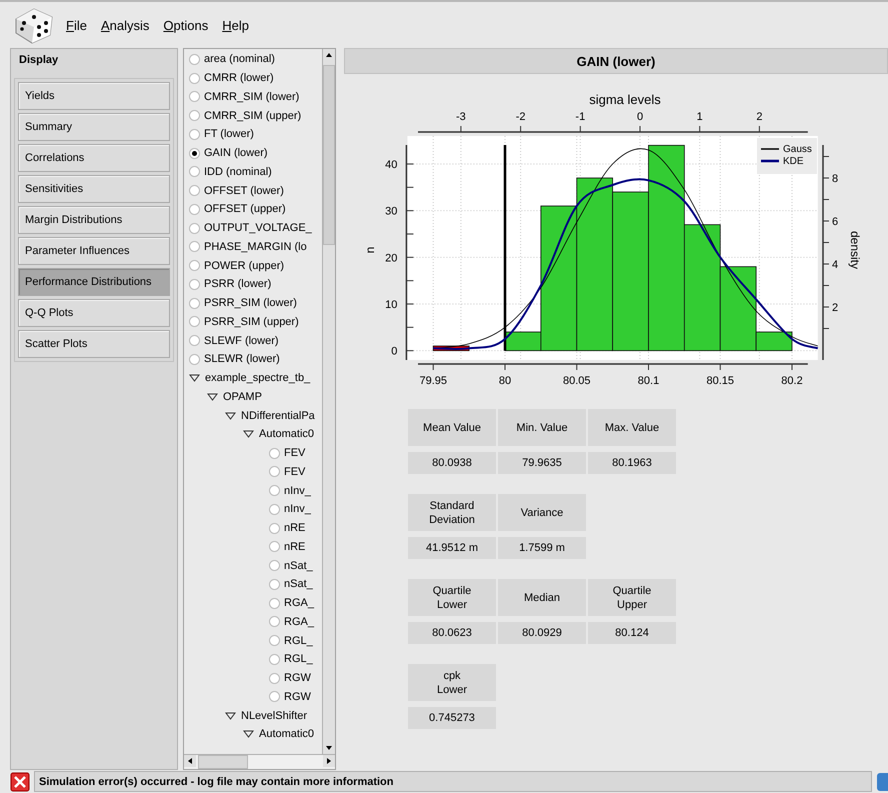  Describe the element at coordinates (542, 463) in the screenshot. I see `stat-value: 79.9635` at that location.